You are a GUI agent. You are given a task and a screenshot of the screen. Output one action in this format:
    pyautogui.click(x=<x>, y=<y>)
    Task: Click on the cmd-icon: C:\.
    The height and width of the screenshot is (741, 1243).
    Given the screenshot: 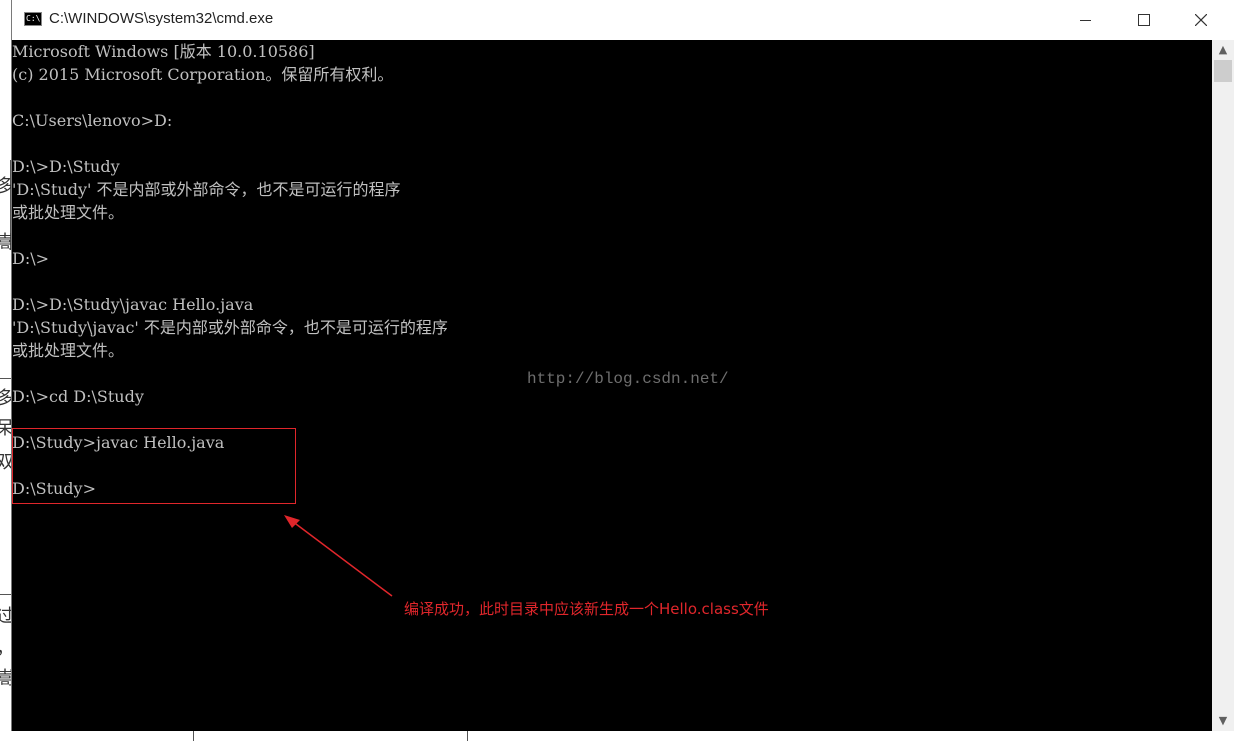 What is the action you would take?
    pyautogui.click(x=35, y=19)
    